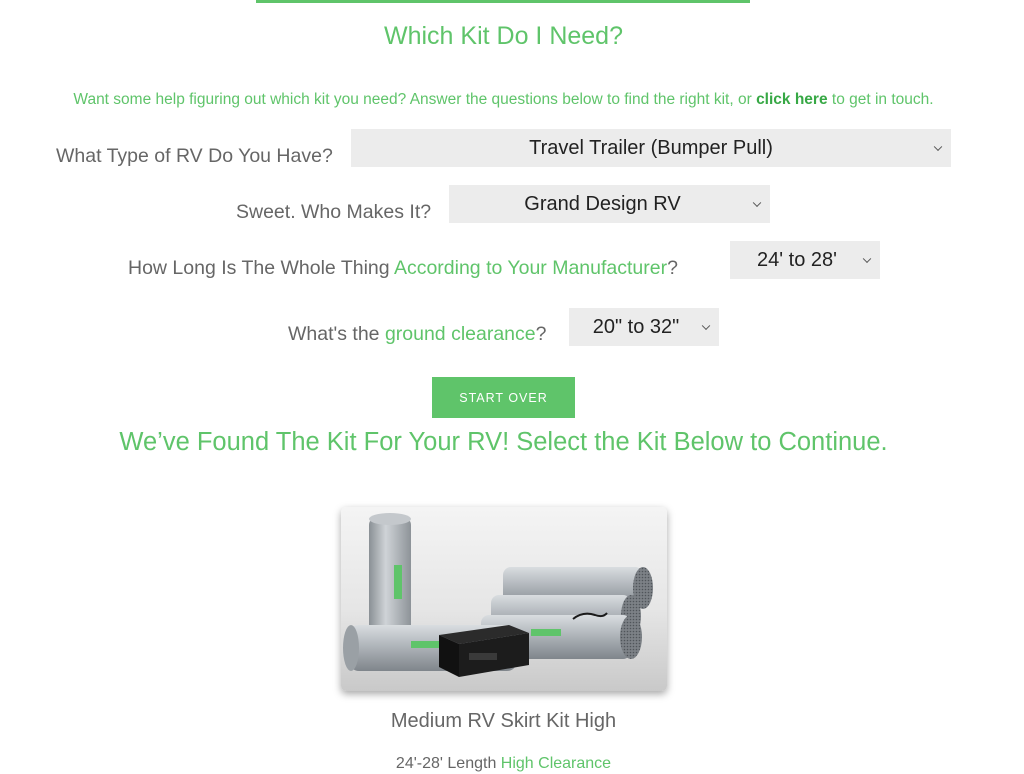  What do you see at coordinates (792, 99) in the screenshot?
I see `contact-link: click here` at bounding box center [792, 99].